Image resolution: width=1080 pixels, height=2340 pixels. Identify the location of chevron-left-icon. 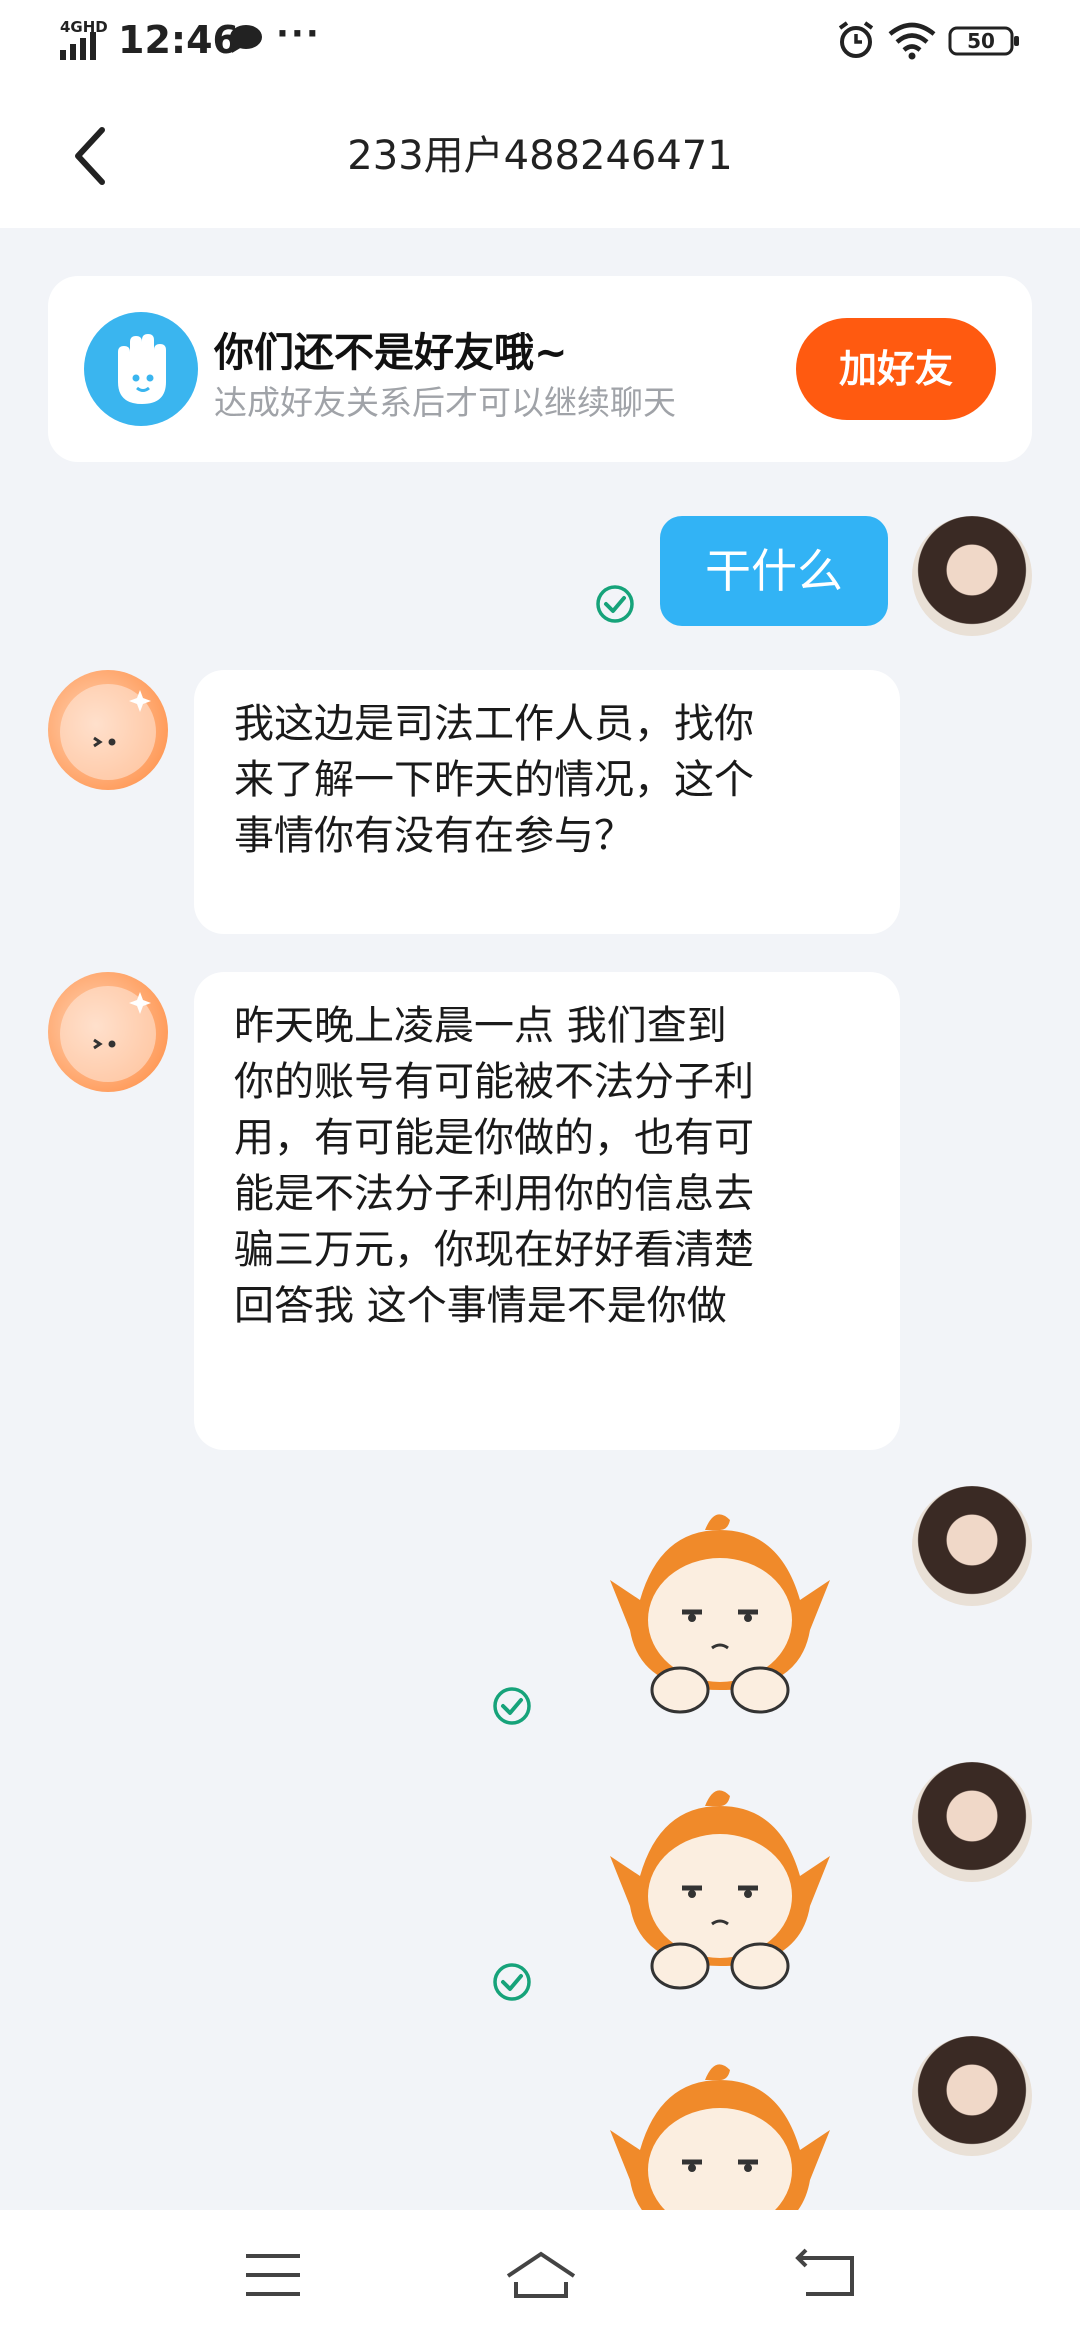
(90, 156).